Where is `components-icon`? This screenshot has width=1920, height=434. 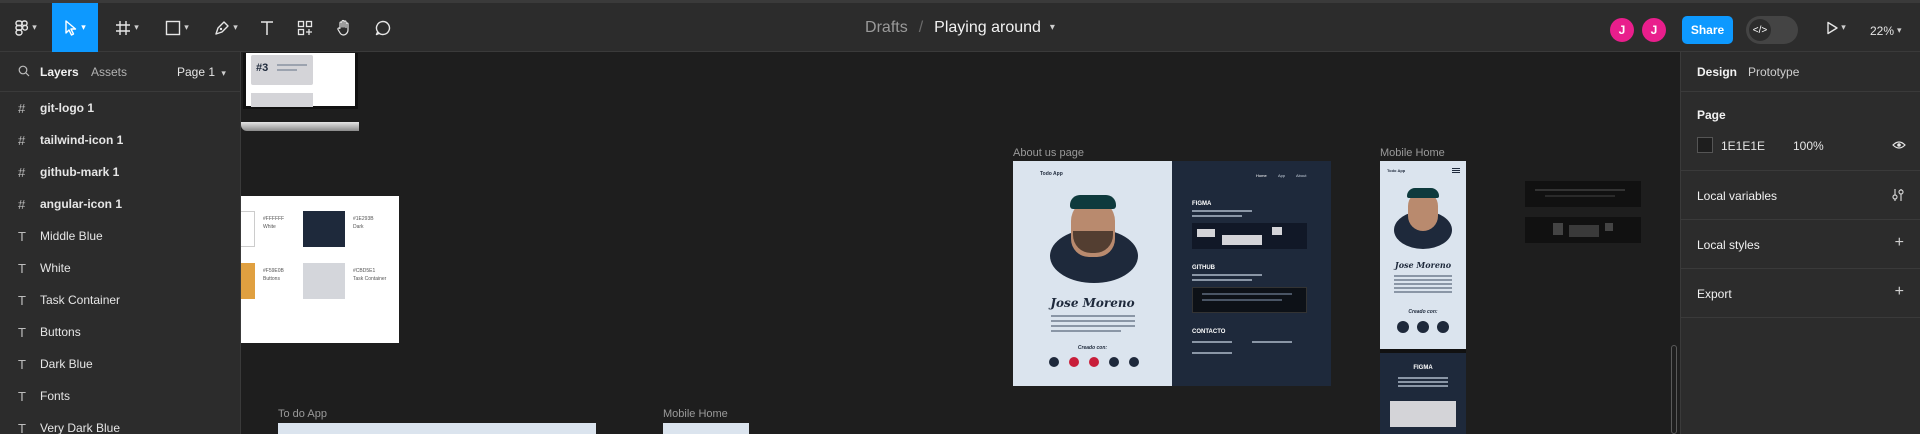
components-icon is located at coordinates (305, 27).